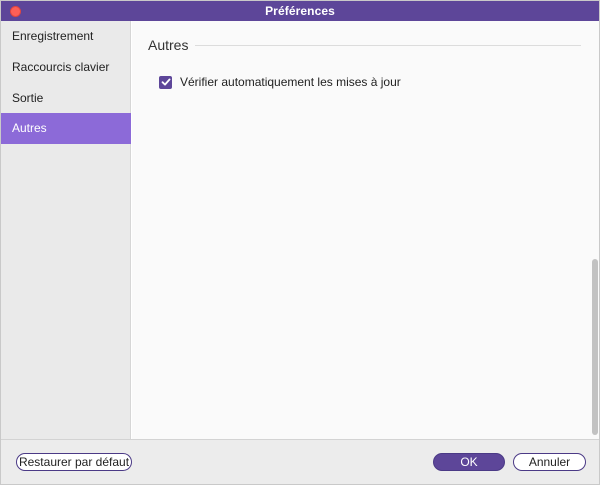 The image size is (600, 485). I want to click on sidebar-item-raccourcis-clavier: Raccourcis clavier, so click(66, 67).